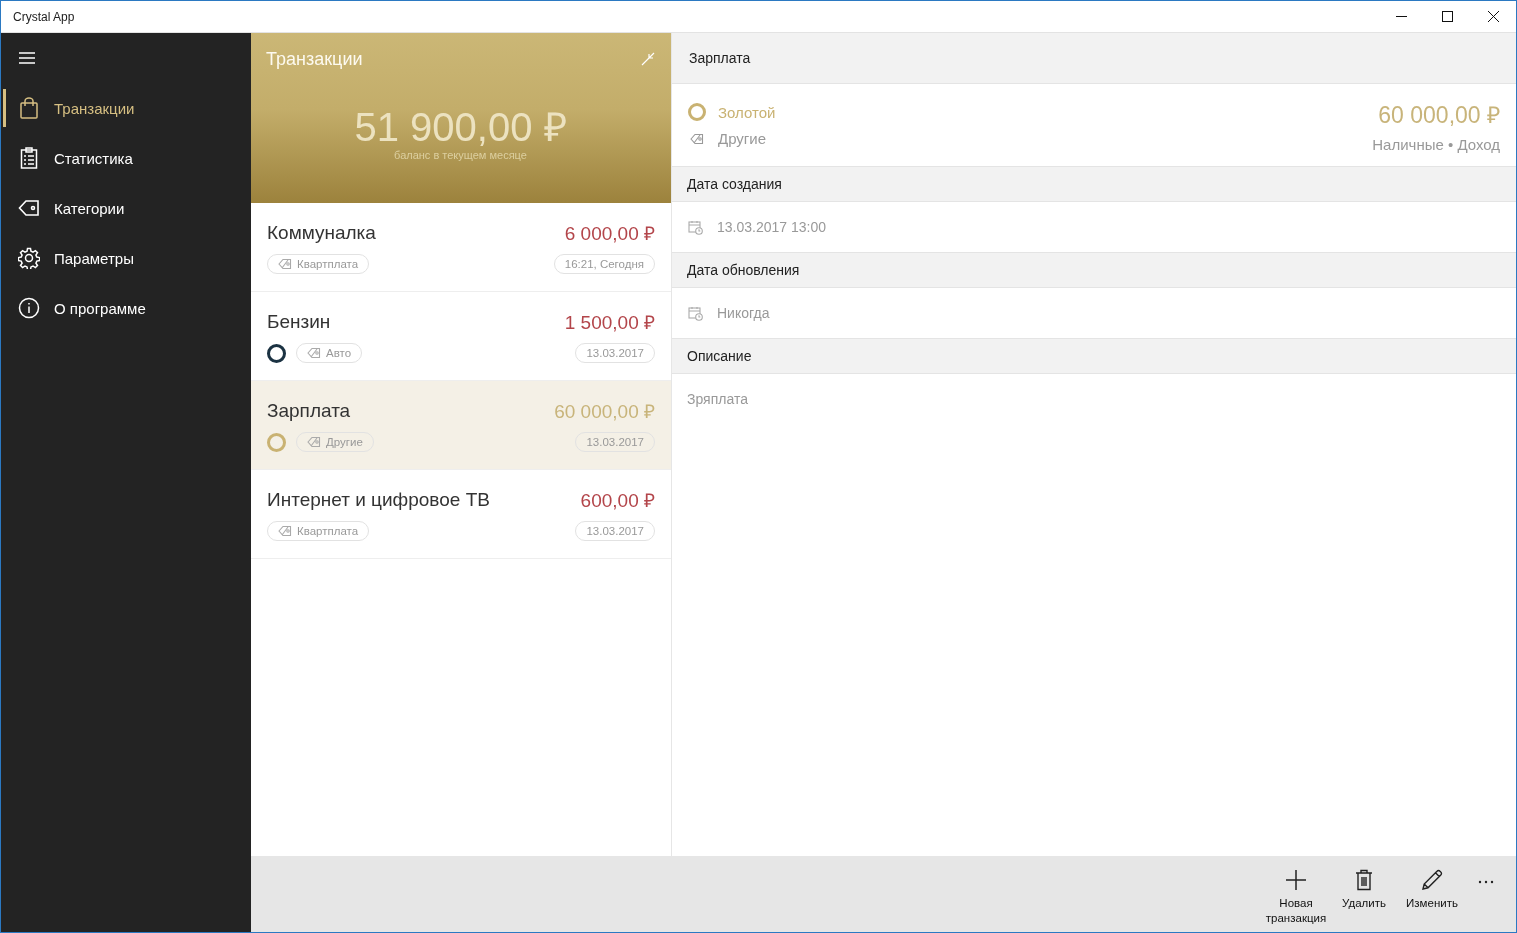  I want to click on command-button: Удалить, so click(1364, 894).